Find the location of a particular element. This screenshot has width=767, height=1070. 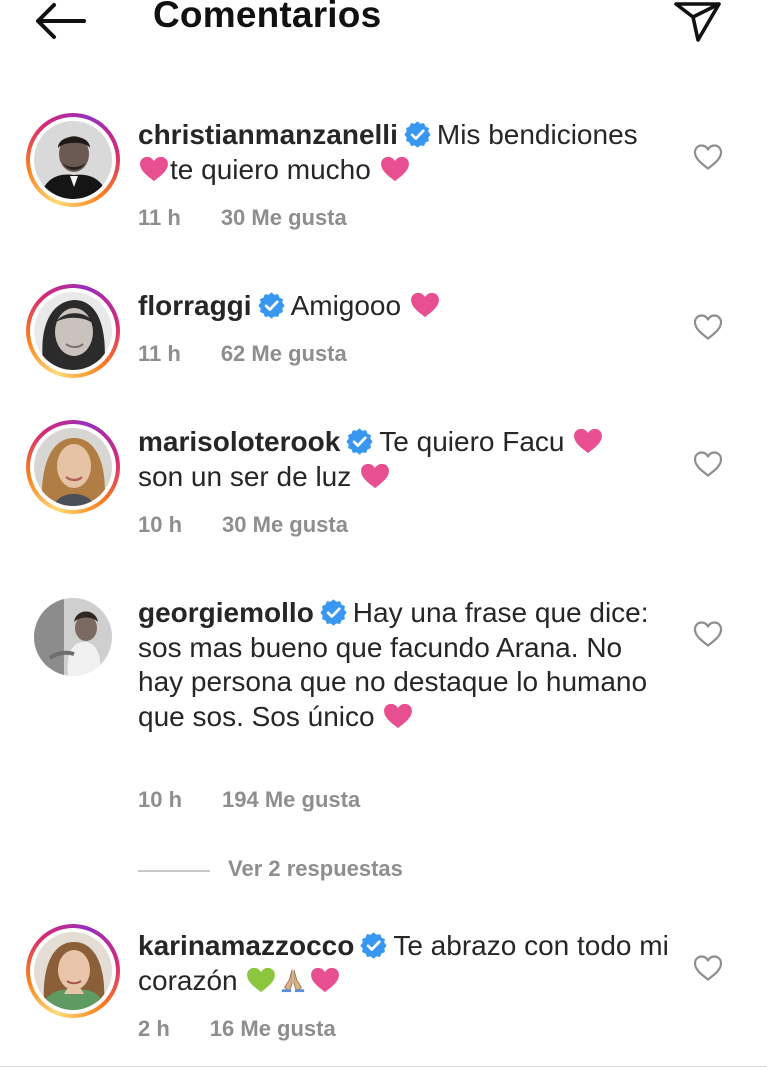

comment-username: christianmanzanelli is located at coordinates (268, 134).